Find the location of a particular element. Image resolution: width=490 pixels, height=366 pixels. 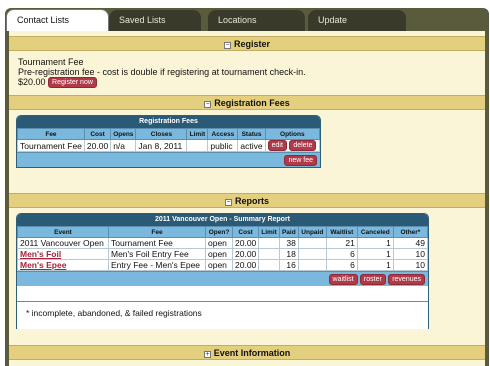

register-now-button: Register now is located at coordinates (72, 82).